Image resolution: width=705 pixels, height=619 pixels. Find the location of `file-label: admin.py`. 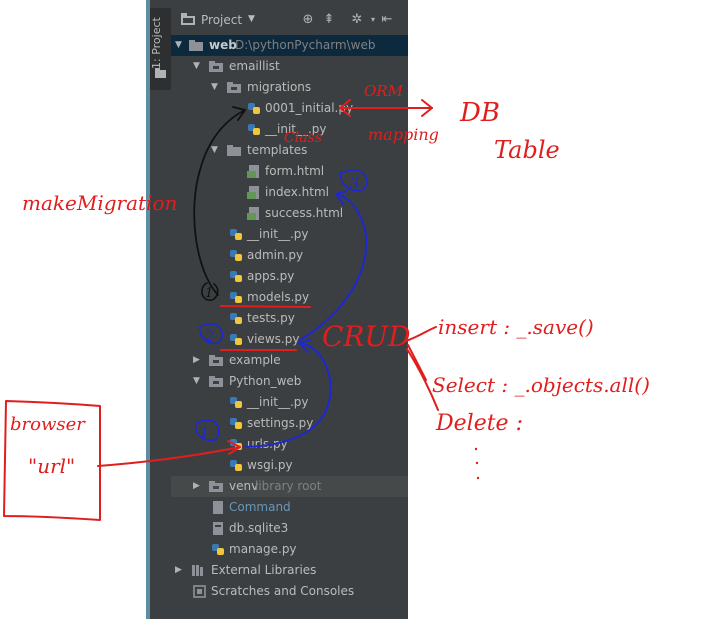

file-label: admin.py is located at coordinates (275, 255).